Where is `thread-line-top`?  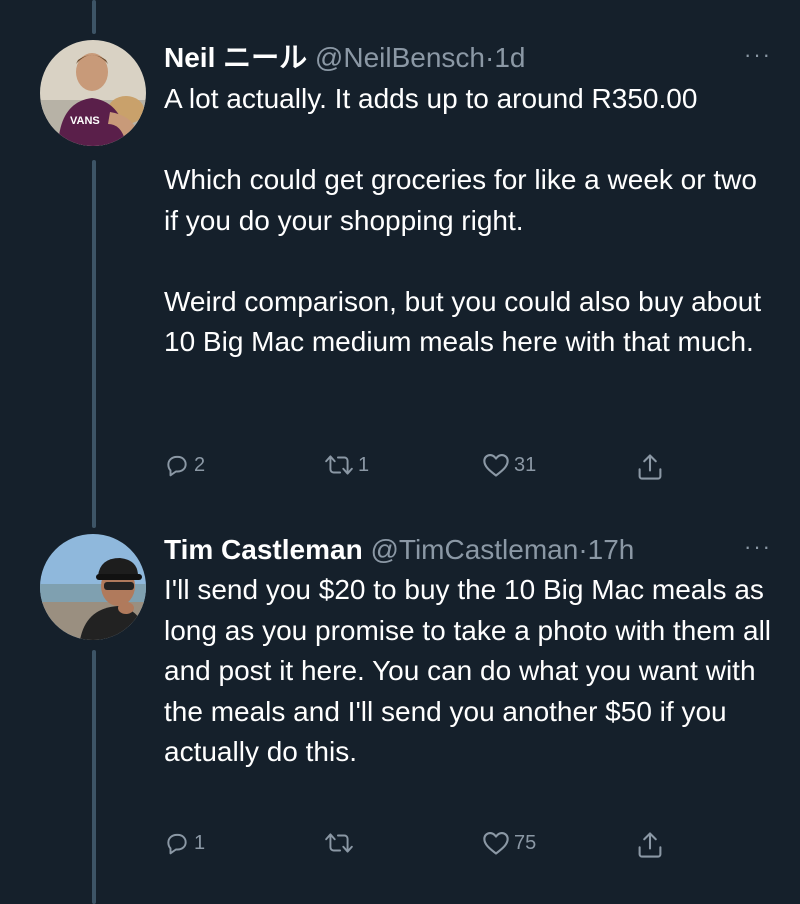
thread-line-top is located at coordinates (94, 17).